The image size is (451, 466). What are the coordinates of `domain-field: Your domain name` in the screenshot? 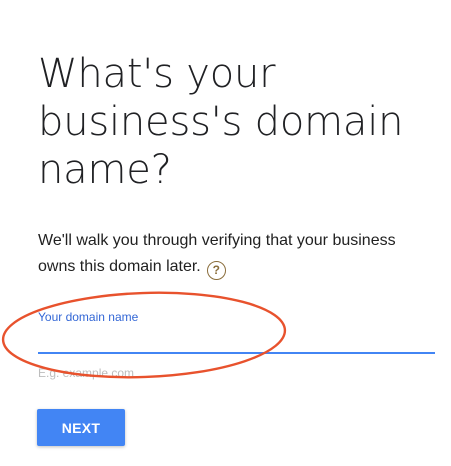 It's located at (236, 333).